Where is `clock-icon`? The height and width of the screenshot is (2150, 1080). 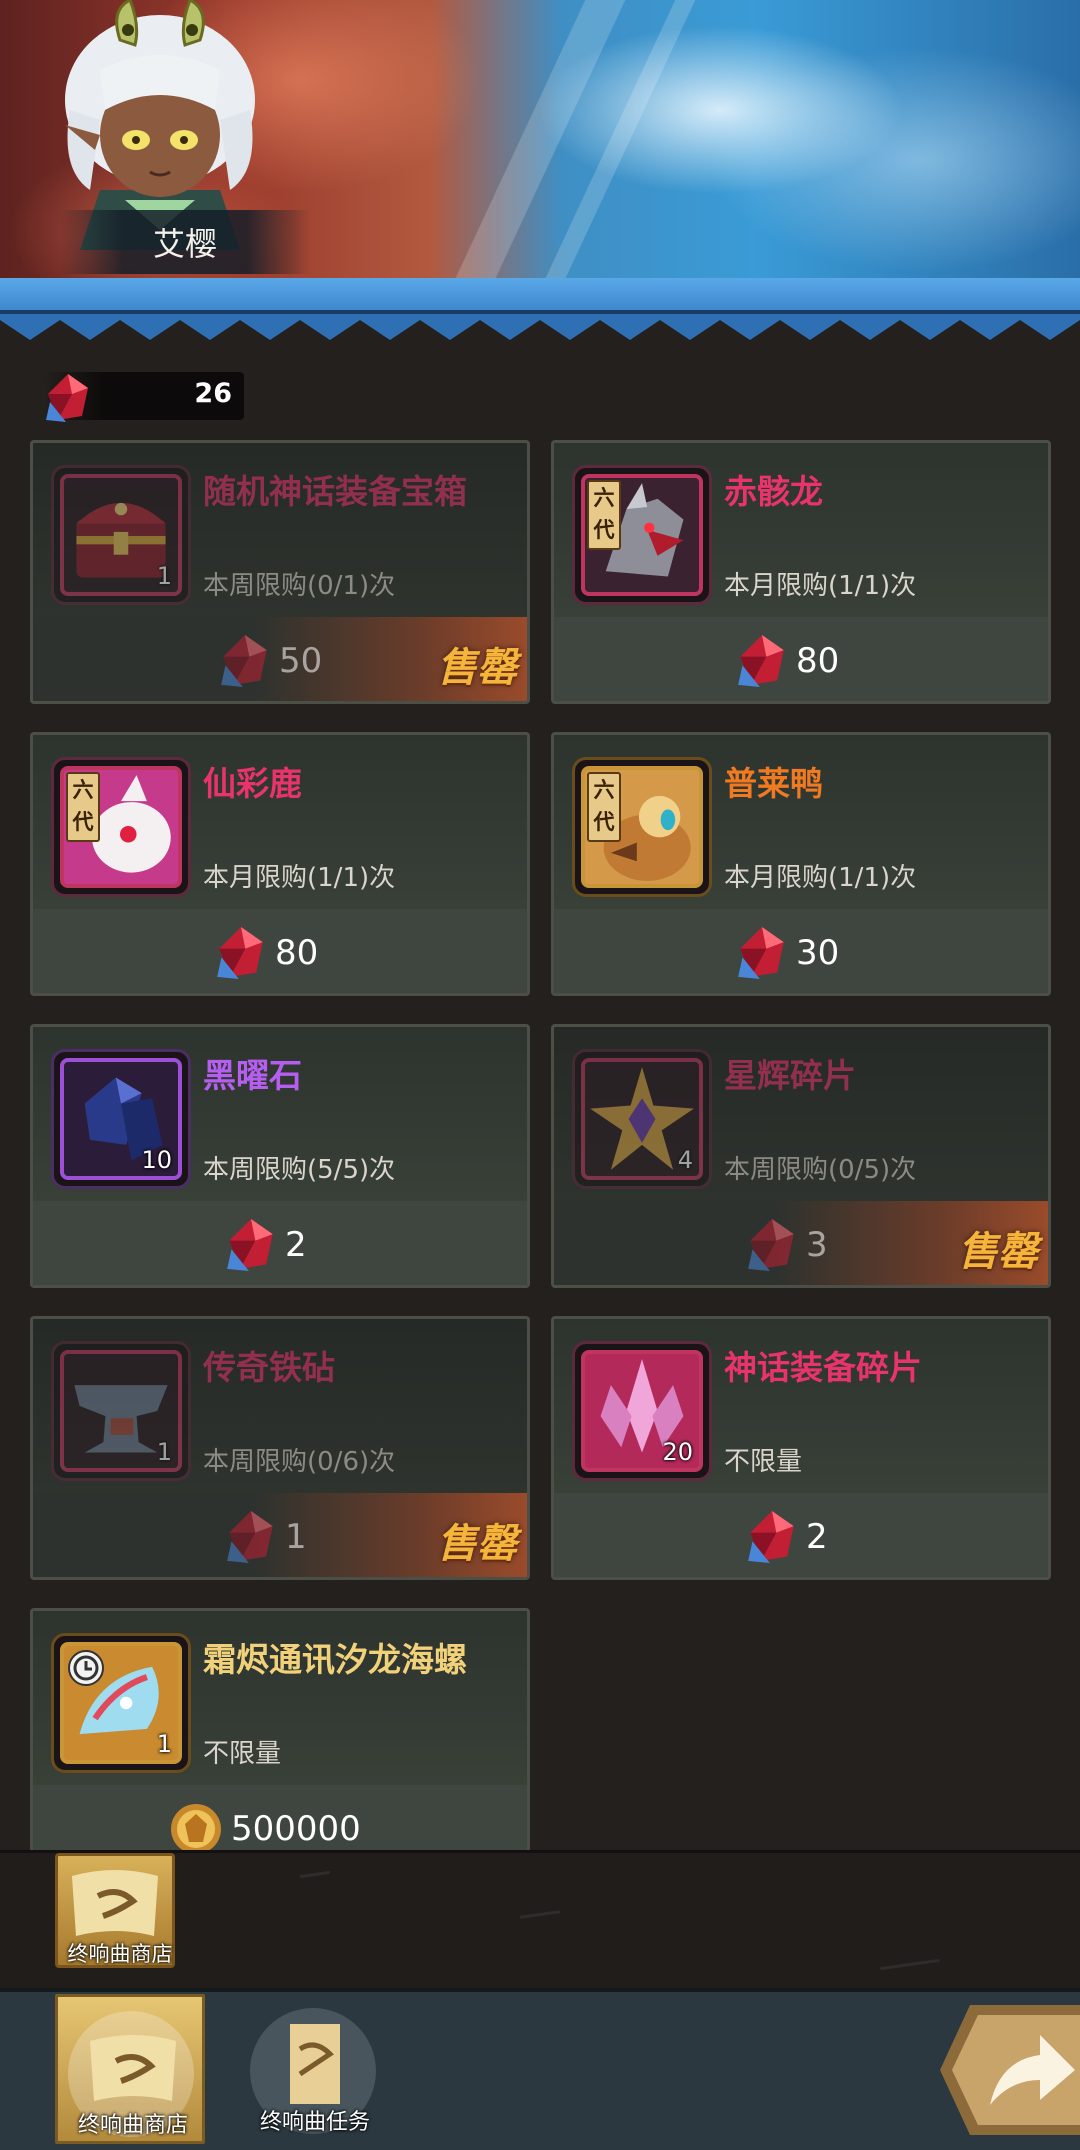 clock-icon is located at coordinates (86, 1668).